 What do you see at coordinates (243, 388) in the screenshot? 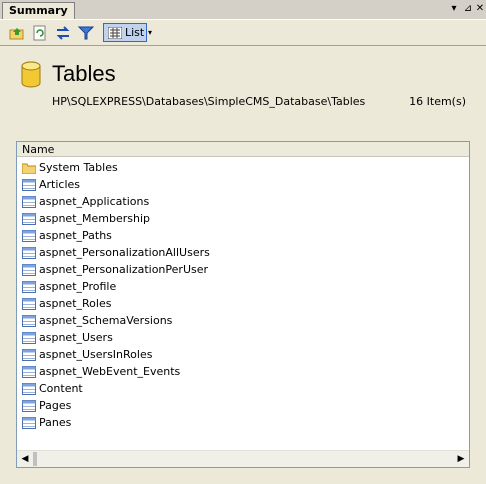
I see `list-item: Content` at bounding box center [243, 388].